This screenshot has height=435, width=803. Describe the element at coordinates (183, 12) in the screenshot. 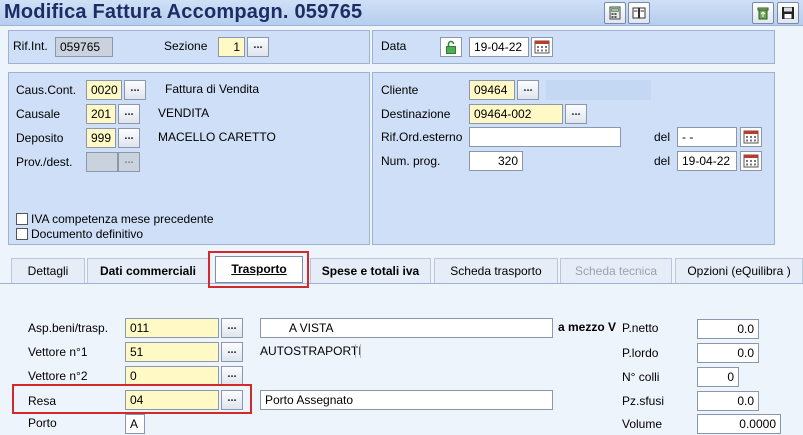

I see `window-title: Modifica Fattura Accompagn. 059765` at that location.